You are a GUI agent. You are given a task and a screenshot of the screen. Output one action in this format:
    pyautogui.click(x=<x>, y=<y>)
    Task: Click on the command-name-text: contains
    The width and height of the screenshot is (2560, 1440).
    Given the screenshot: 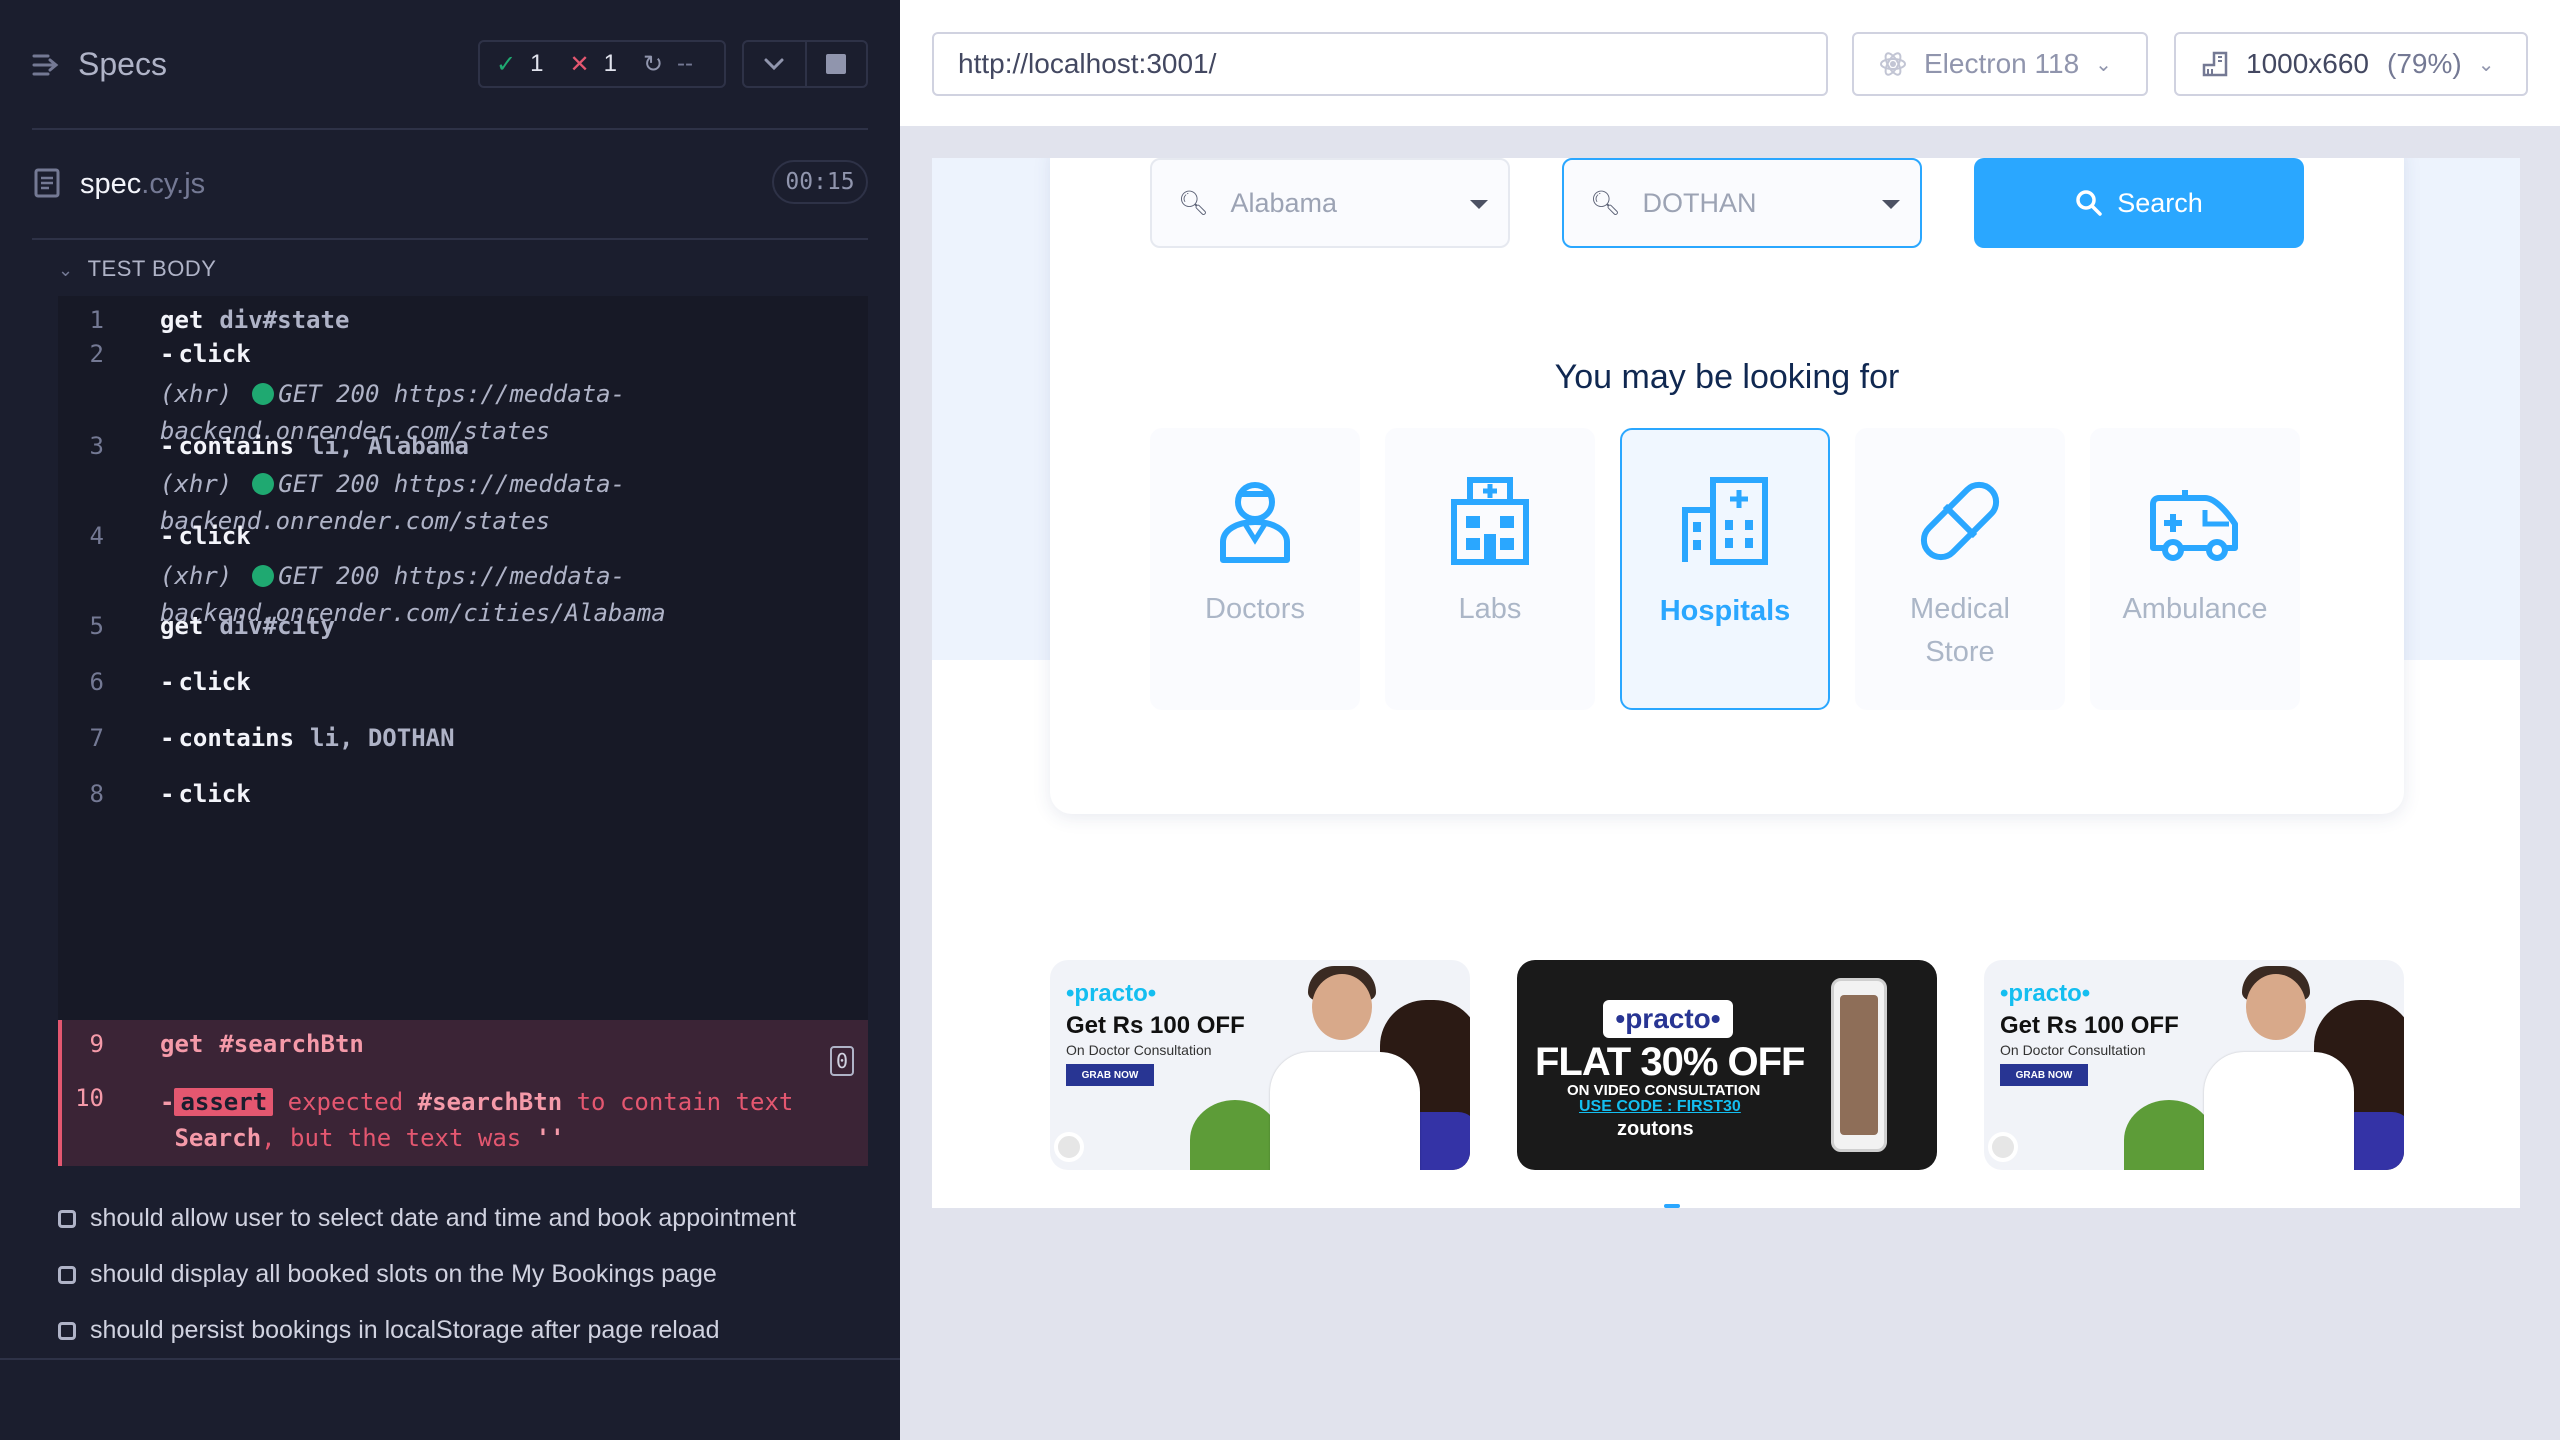 What is the action you would take?
    pyautogui.click(x=236, y=738)
    